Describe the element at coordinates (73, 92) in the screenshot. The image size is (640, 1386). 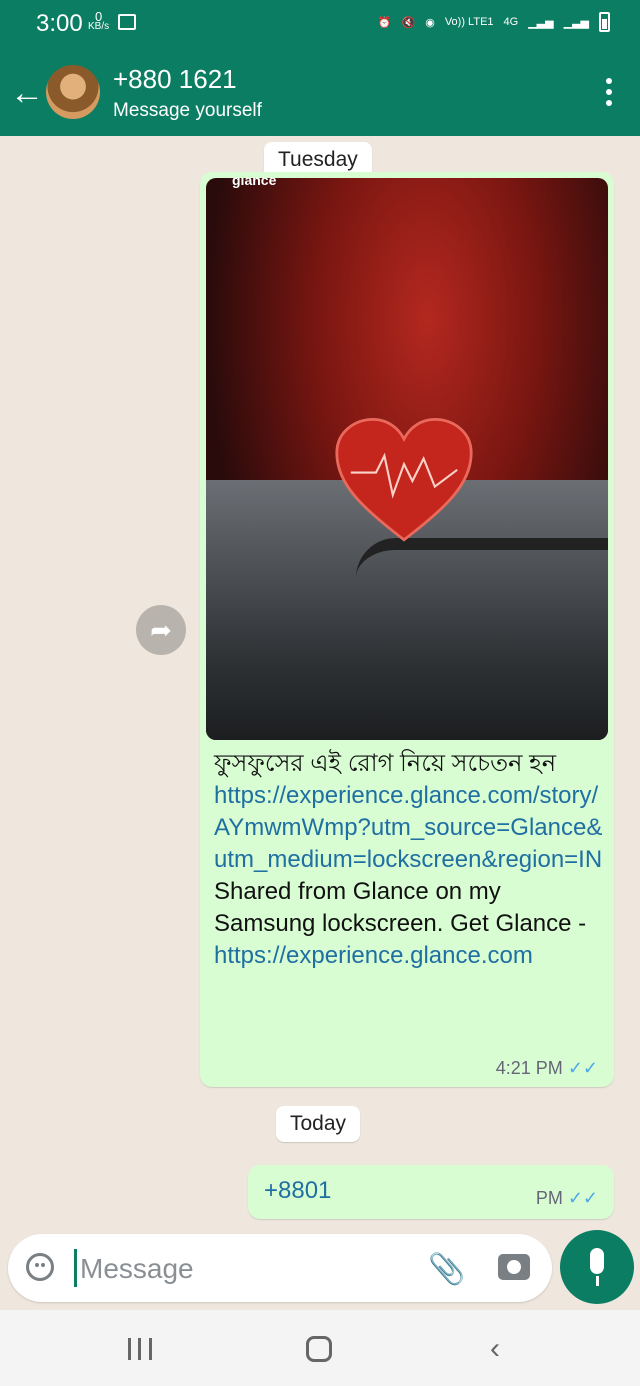
I see `avatar` at that location.